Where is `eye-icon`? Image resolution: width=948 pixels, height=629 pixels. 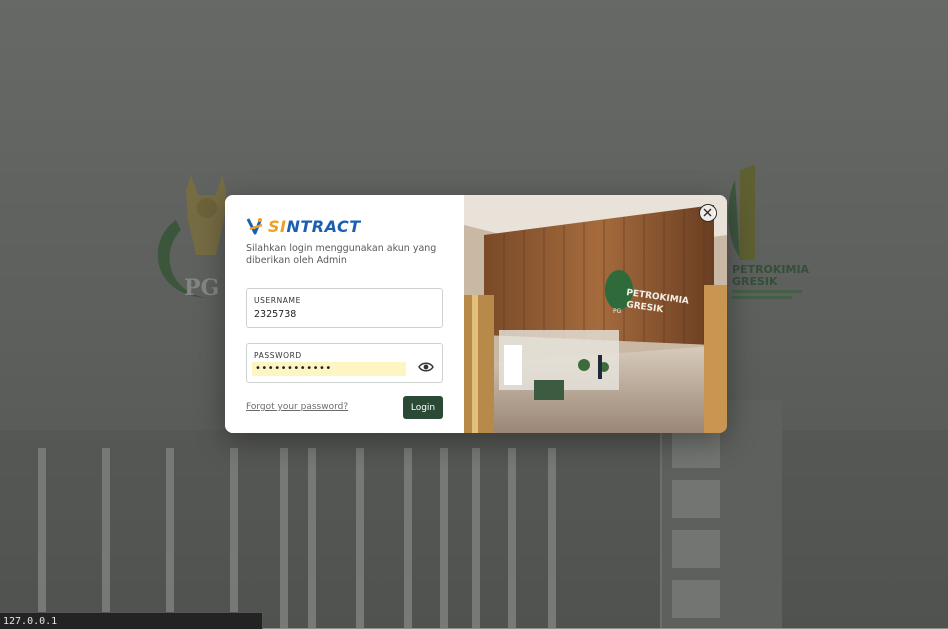 eye-icon is located at coordinates (426, 367).